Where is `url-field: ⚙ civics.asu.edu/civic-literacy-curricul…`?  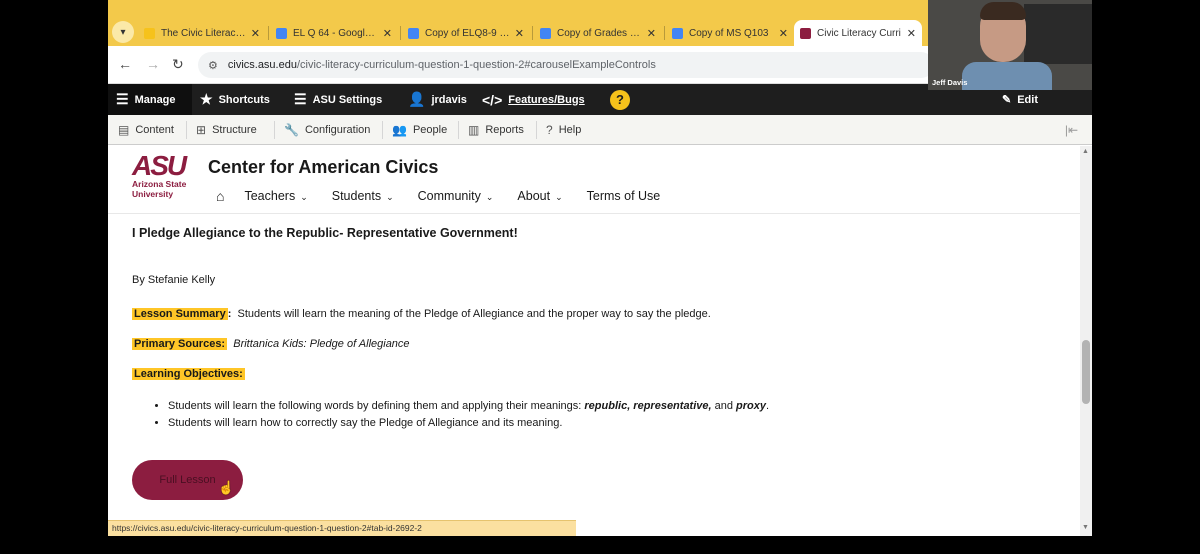
url-field: ⚙ civics.asu.edu/civic-literacy-curricul… is located at coordinates (566, 65).